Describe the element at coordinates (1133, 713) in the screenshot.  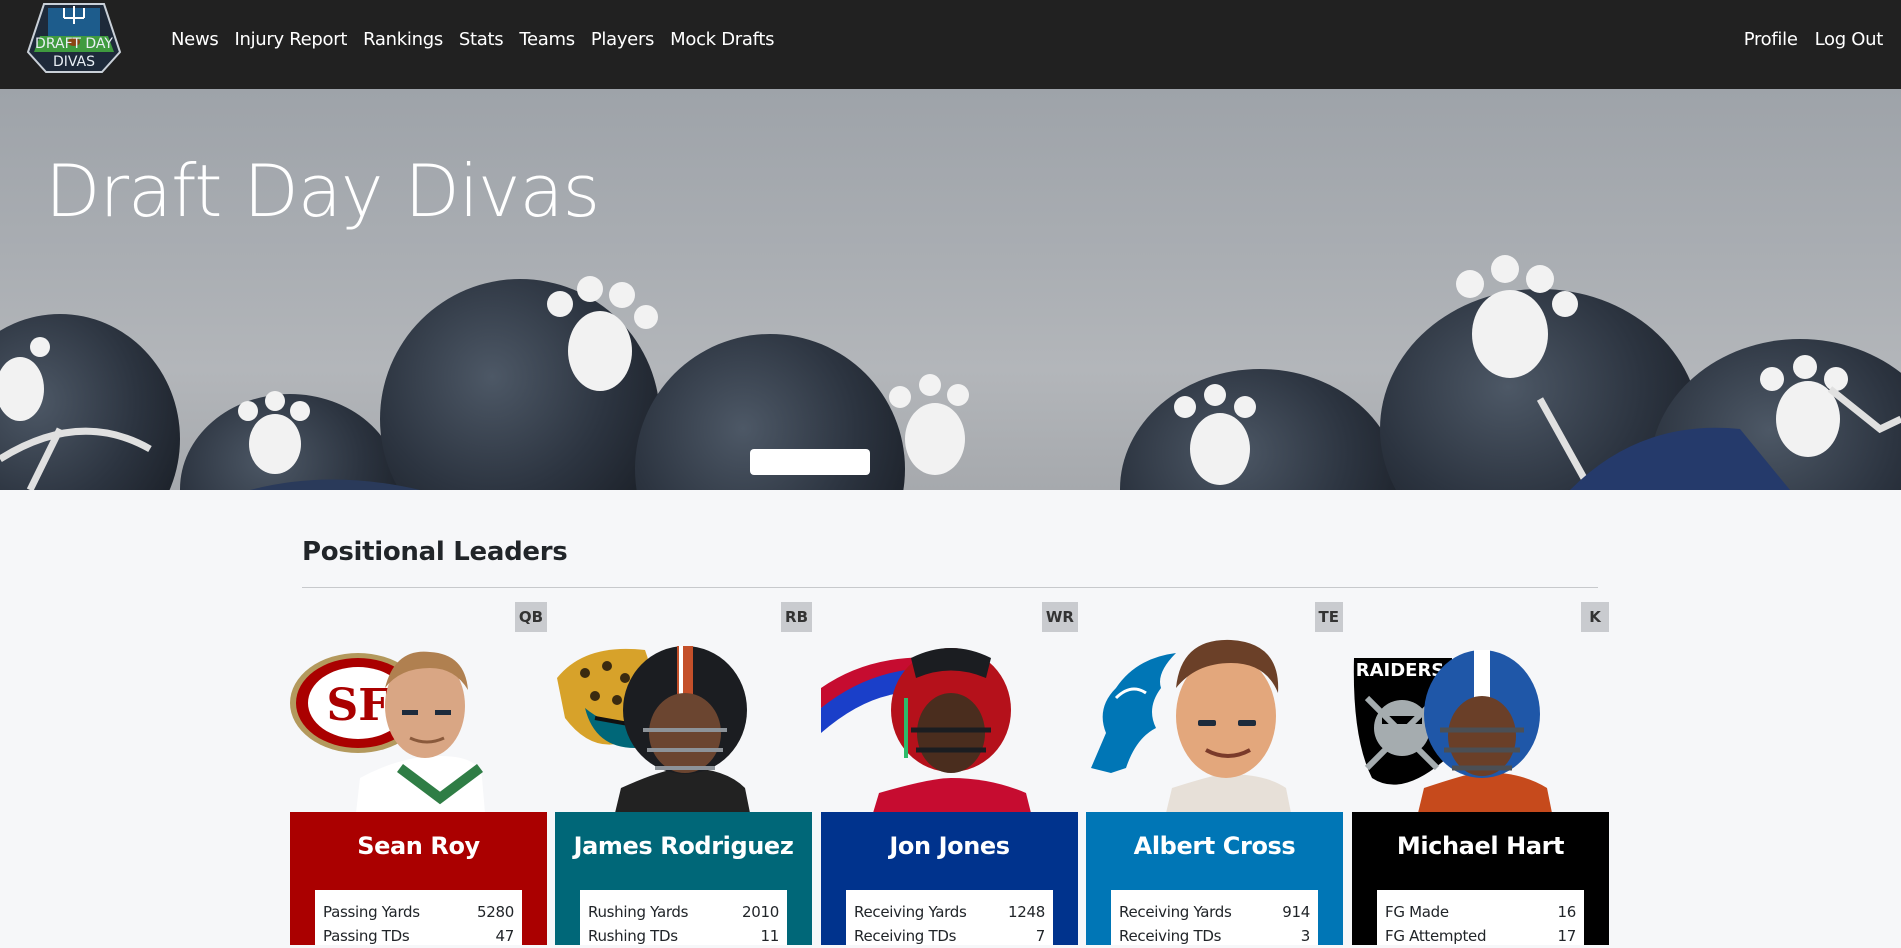
I see `lions-logo-icon` at that location.